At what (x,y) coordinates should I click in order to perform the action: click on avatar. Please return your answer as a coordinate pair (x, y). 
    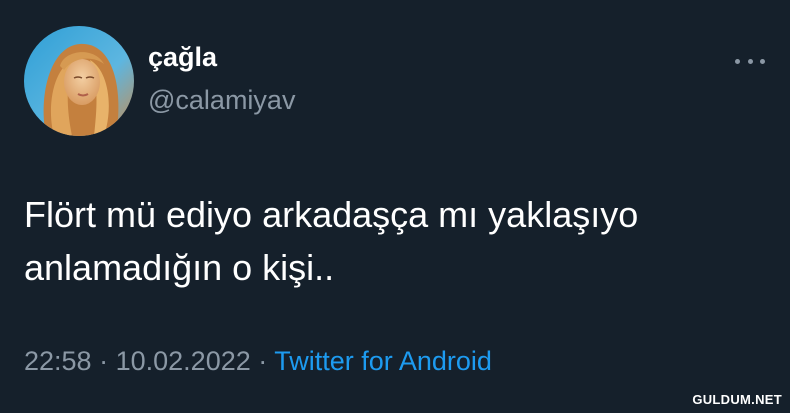
    Looking at the image, I should click on (79, 81).